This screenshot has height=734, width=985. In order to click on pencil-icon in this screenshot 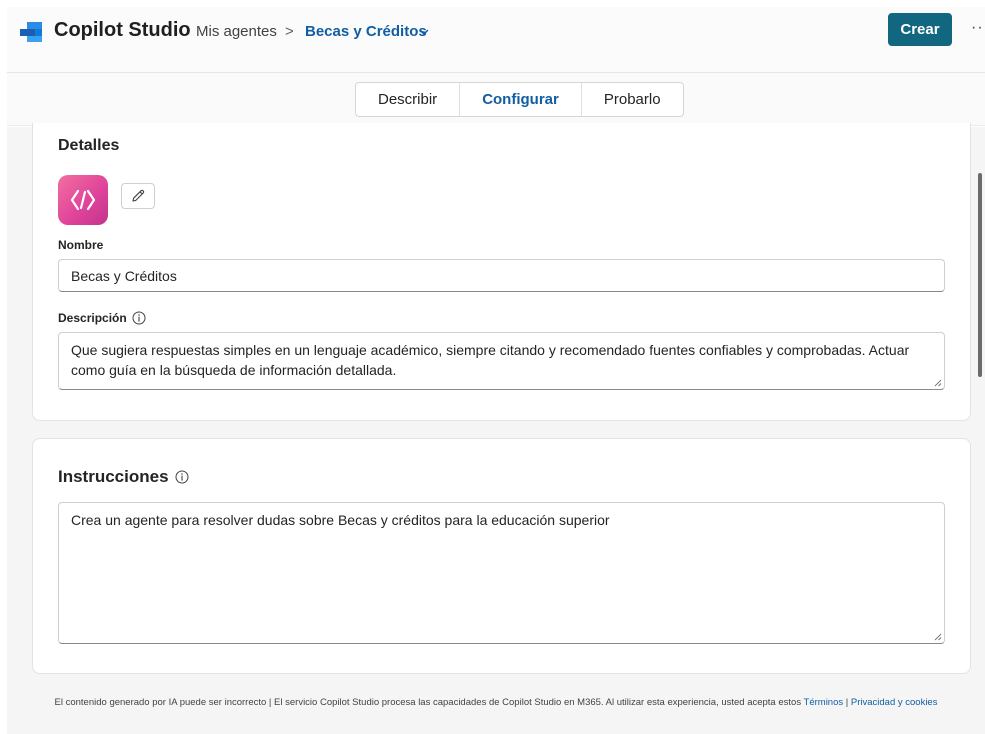, I will do `click(138, 195)`.